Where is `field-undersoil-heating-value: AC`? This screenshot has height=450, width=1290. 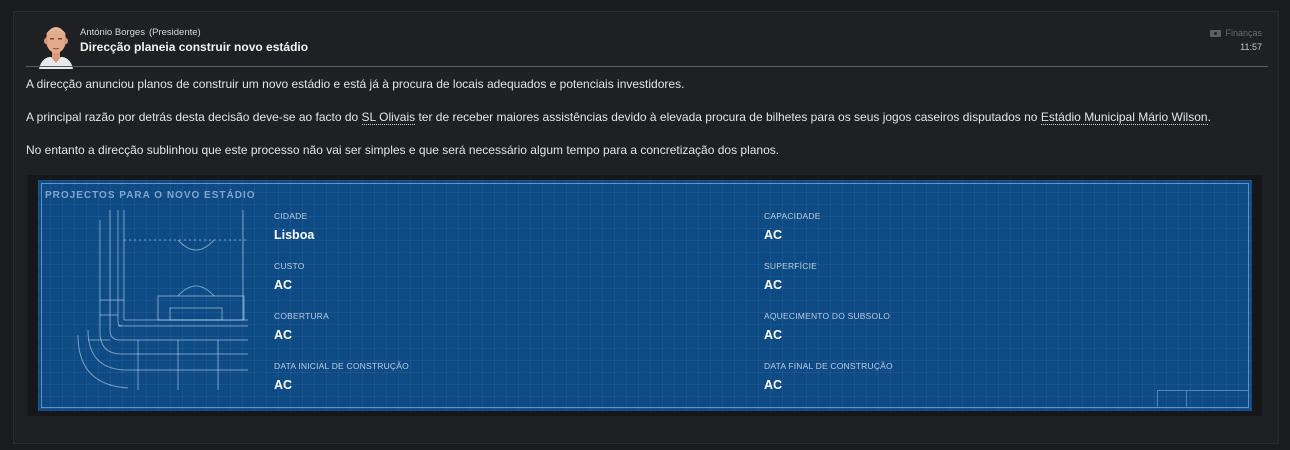 field-undersoil-heating-value: AC is located at coordinates (773, 335).